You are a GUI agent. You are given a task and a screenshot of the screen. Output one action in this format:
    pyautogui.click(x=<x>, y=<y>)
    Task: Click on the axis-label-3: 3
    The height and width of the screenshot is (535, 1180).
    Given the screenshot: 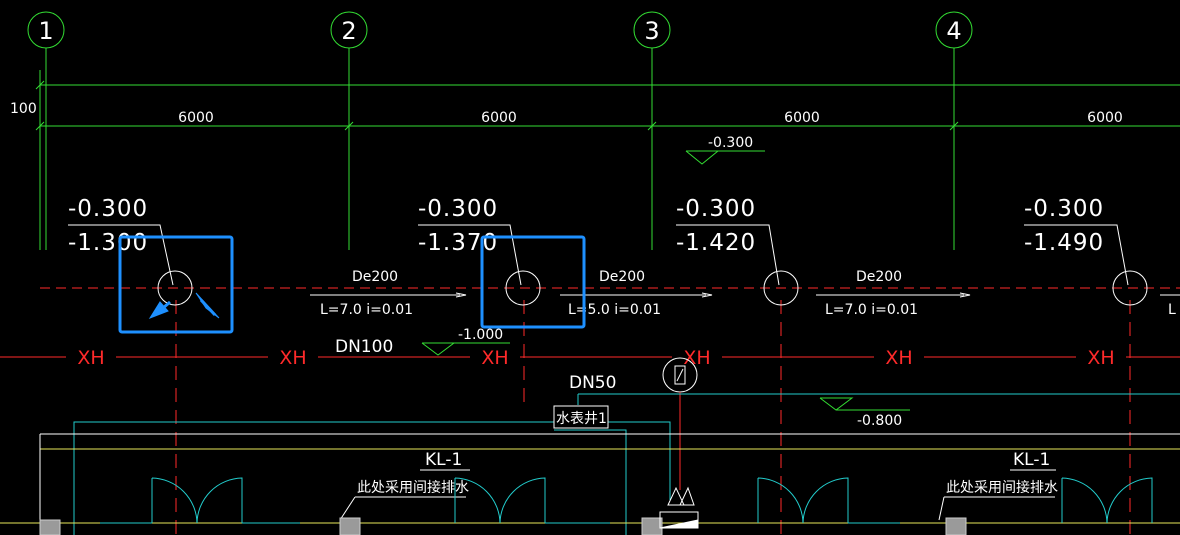 What is the action you would take?
    pyautogui.click(x=651, y=31)
    